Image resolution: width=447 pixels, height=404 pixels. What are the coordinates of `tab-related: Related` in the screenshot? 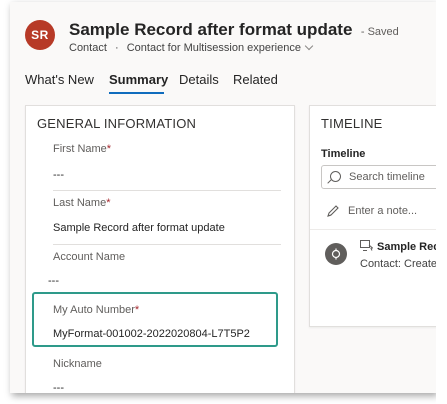 It's located at (255, 79).